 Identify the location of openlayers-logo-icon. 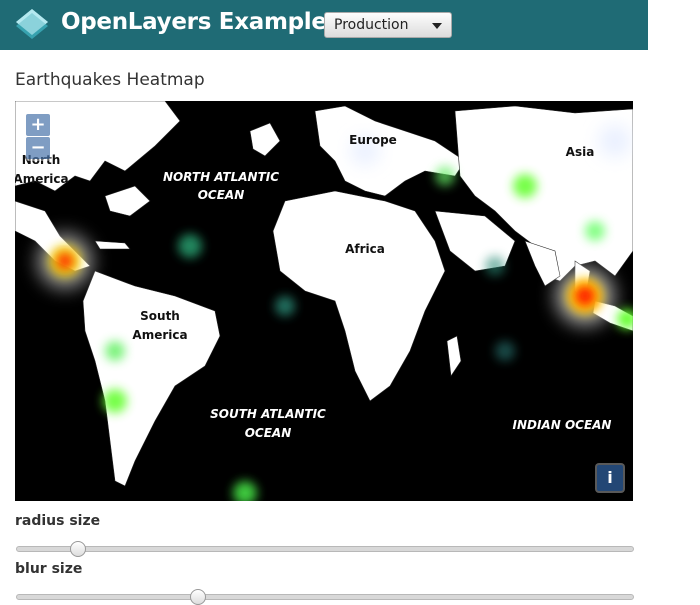
(32, 24).